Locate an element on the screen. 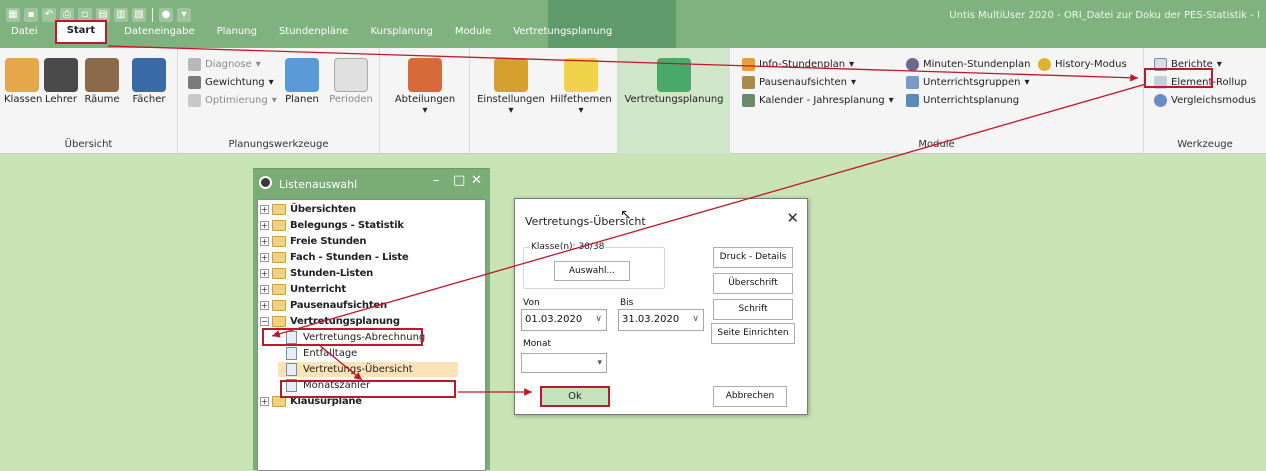 This screenshot has height=471, width=1266. tree-item-vertretungs-uebersicht: Vertretungs-Übersicht is located at coordinates (368, 369).